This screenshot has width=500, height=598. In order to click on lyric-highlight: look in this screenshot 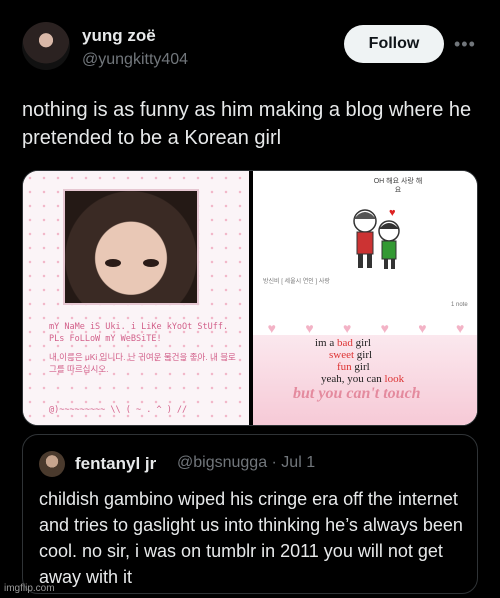, I will do `click(394, 379)`.